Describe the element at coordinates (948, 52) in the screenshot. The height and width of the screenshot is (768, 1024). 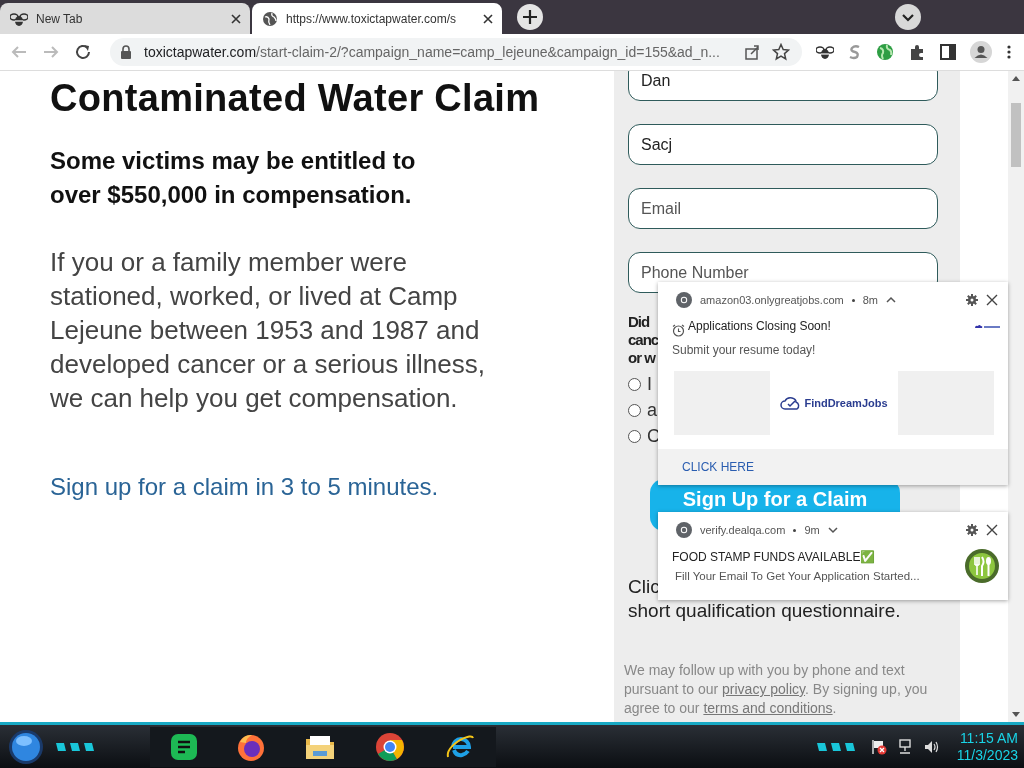
I see `sidebar-icon` at that location.